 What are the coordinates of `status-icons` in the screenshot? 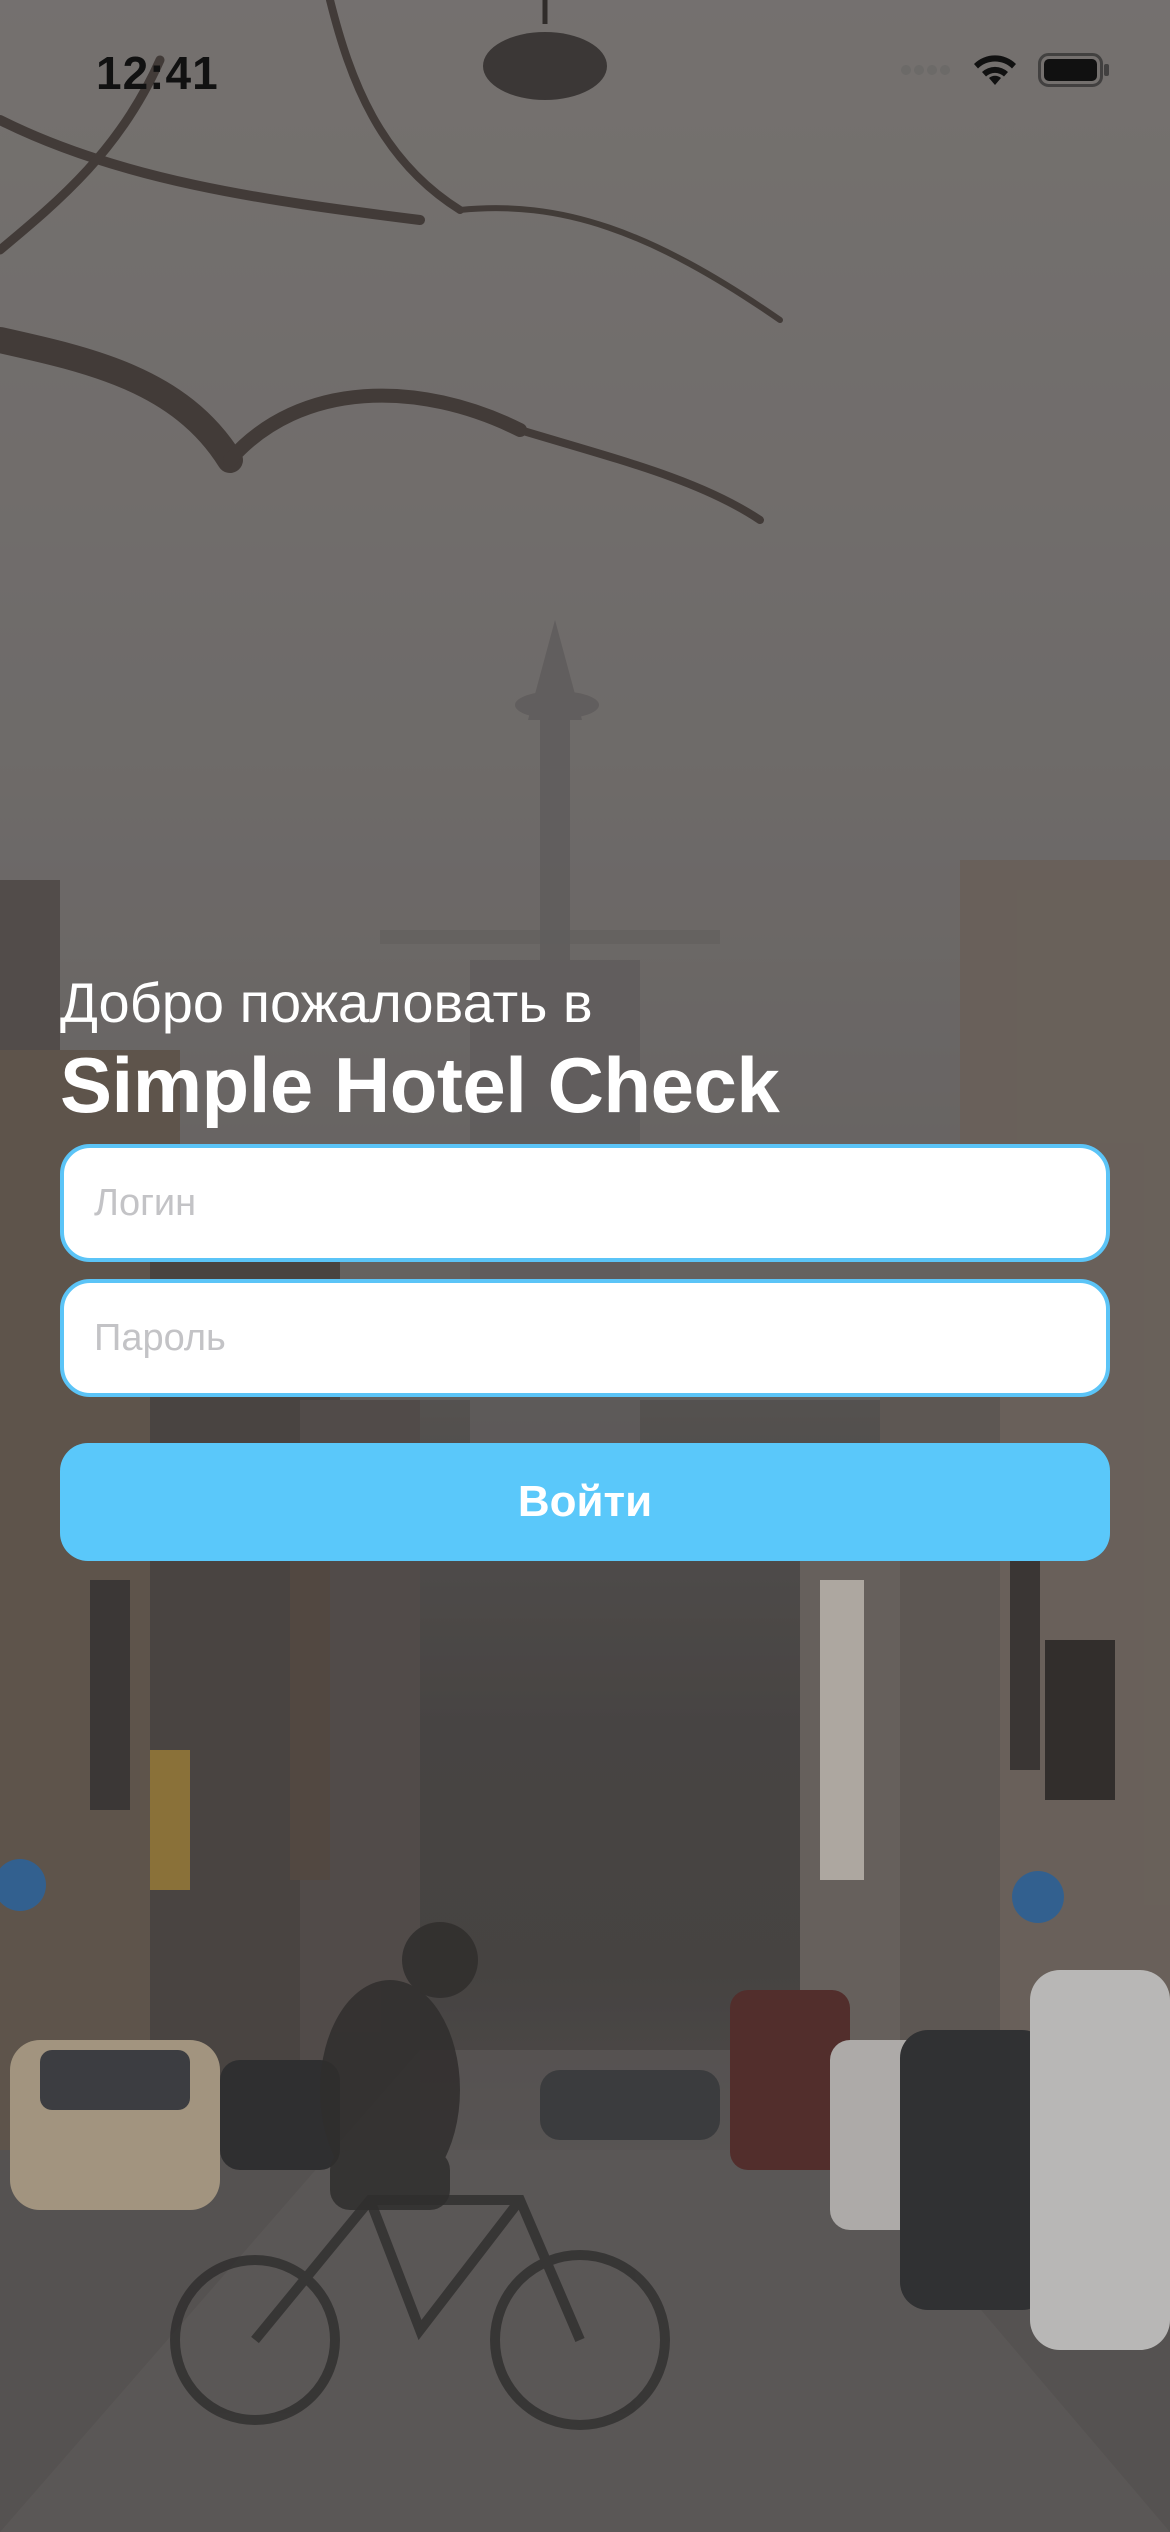 It's located at (1005, 72).